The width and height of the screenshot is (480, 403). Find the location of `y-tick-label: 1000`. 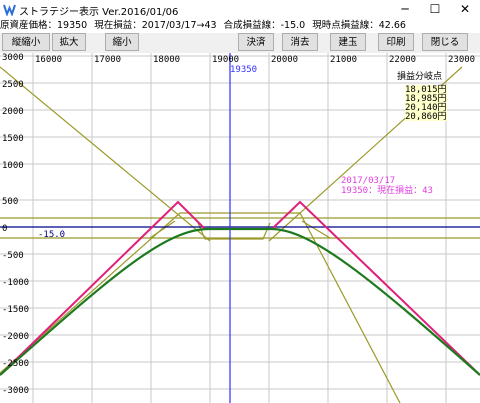

y-tick-label: 1000 is located at coordinates (13, 166).